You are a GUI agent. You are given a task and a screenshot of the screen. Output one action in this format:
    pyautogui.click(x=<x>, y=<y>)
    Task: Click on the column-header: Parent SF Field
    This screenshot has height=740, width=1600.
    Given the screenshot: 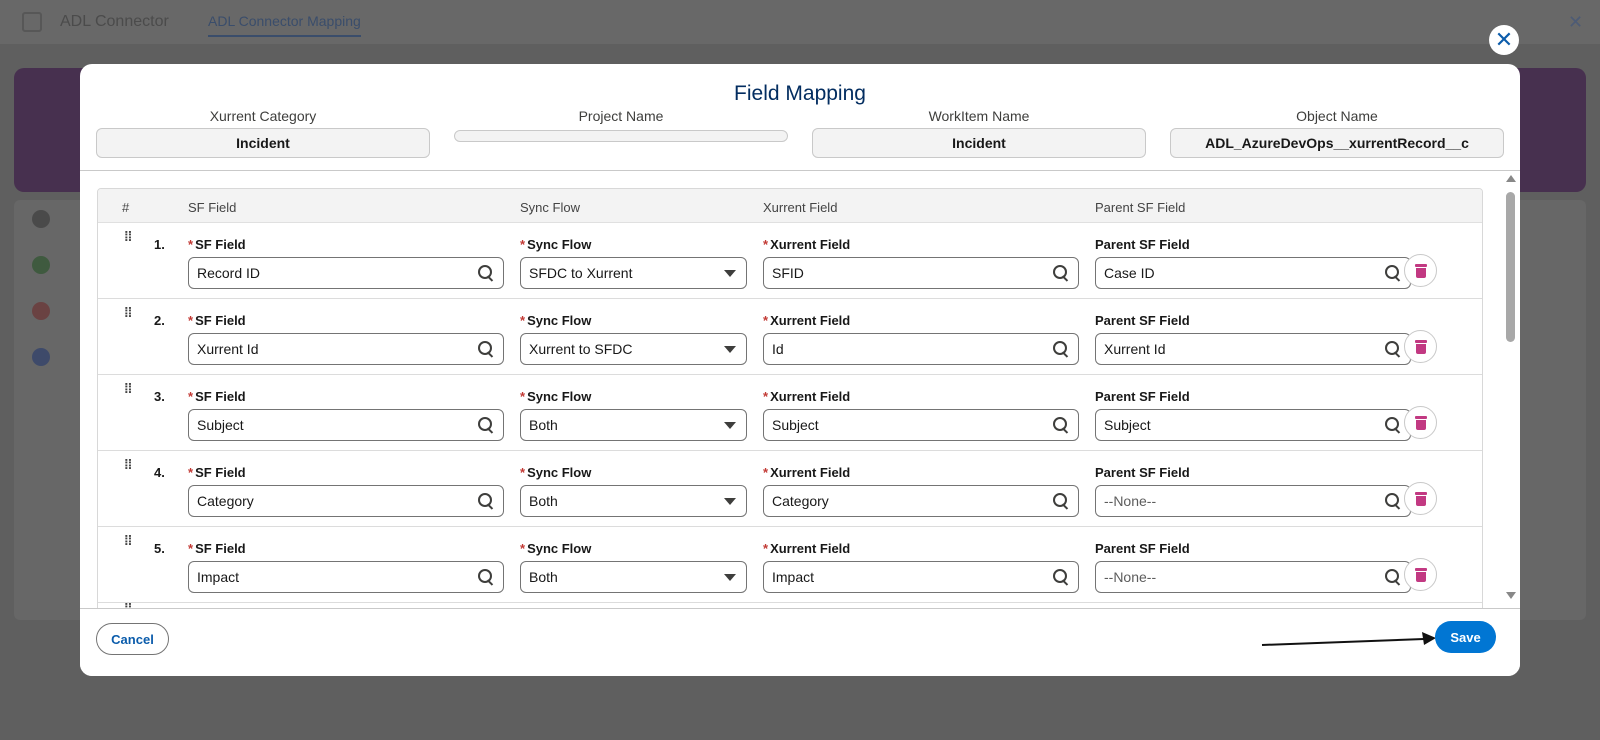 What is the action you would take?
    pyautogui.click(x=1140, y=207)
    